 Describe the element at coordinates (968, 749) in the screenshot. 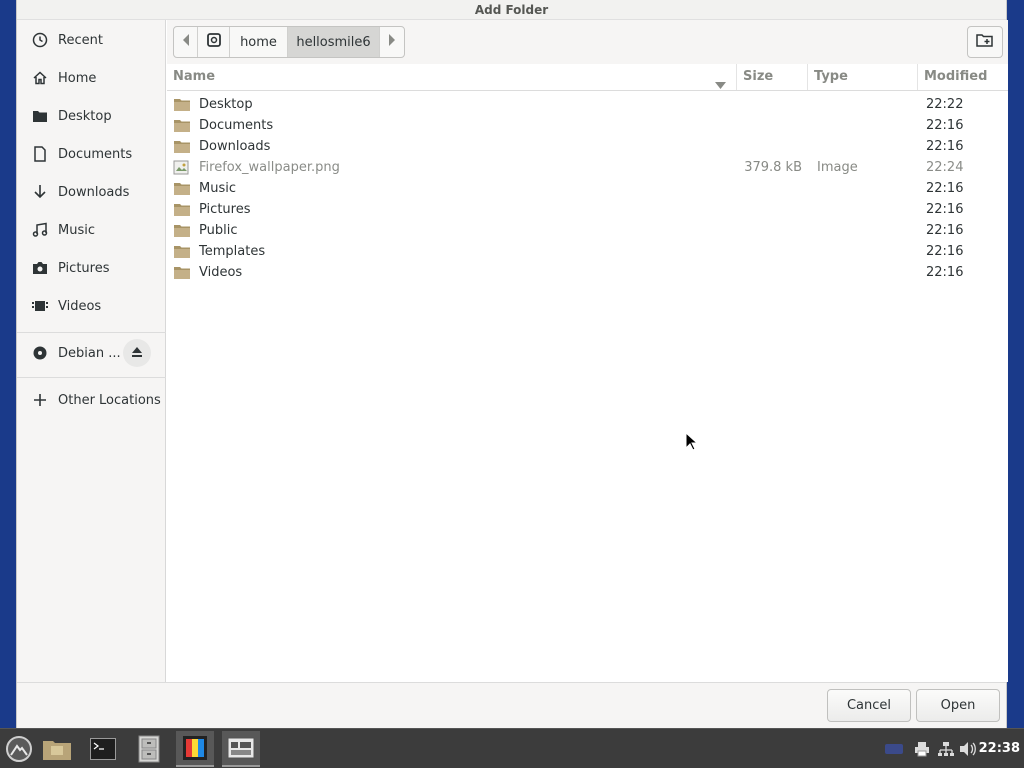

I see `volume-icon` at that location.